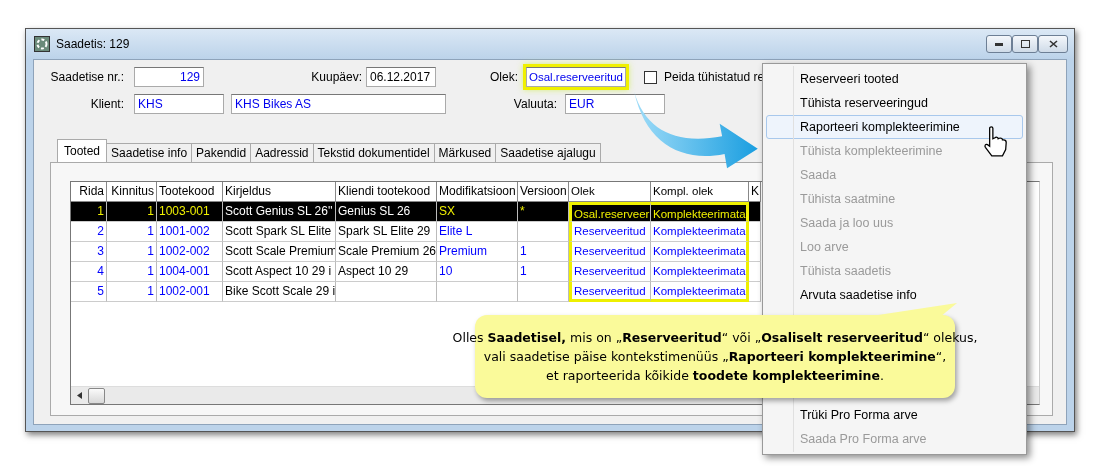  I want to click on client-name-field: KHS Bikes AS, so click(338, 104).